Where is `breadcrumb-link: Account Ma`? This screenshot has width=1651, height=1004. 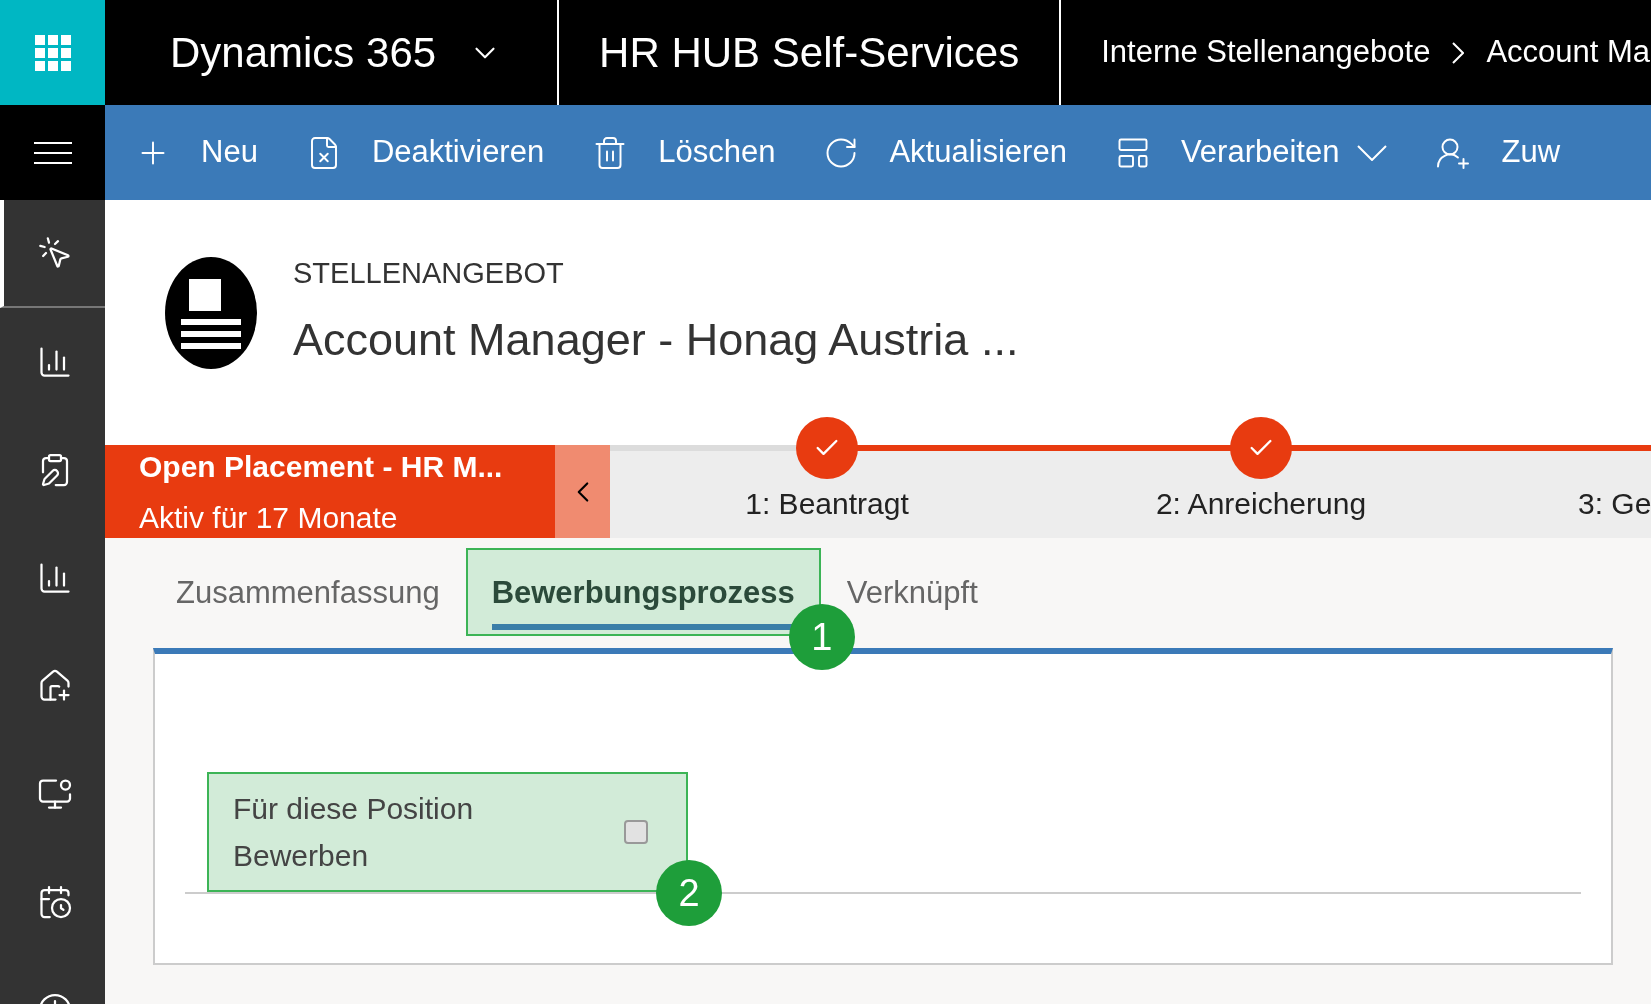
breadcrumb-link: Account Ma is located at coordinates (1568, 52).